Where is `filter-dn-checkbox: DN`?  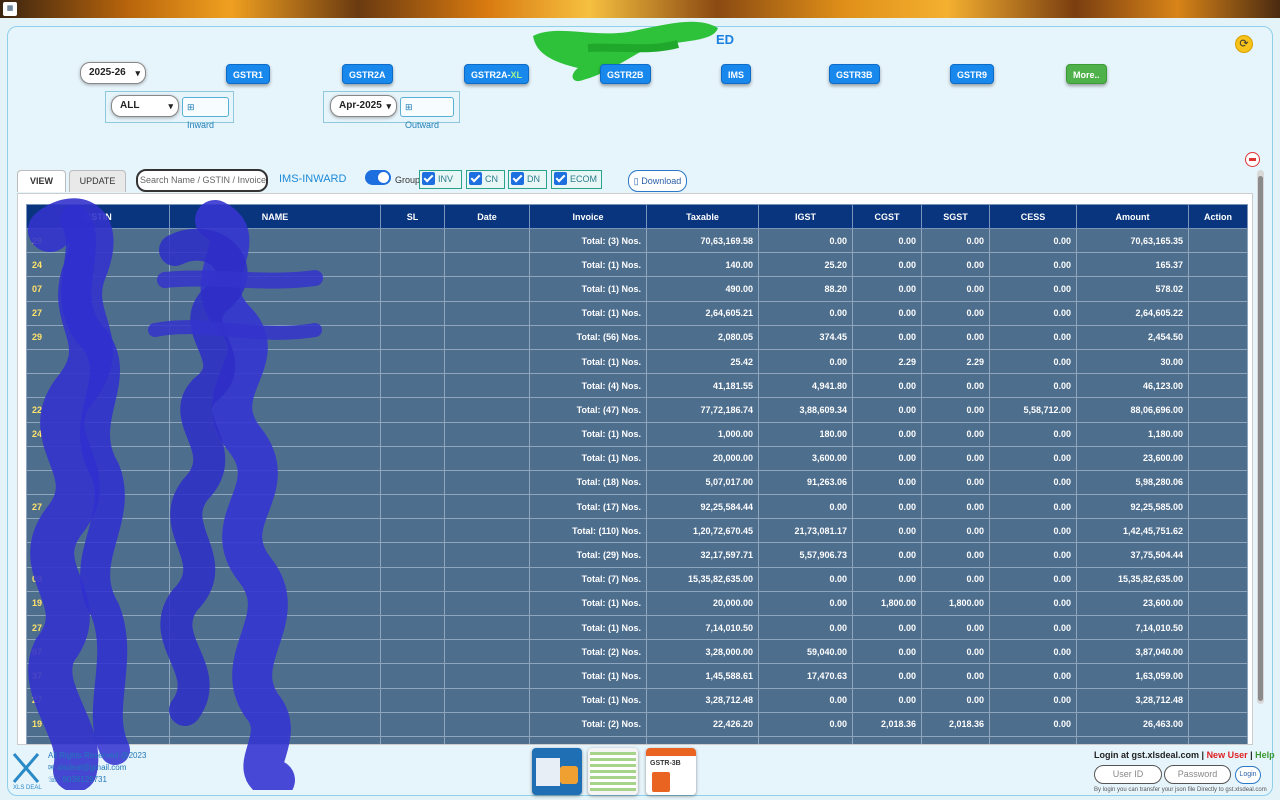
filter-dn-checkbox: DN is located at coordinates (527, 179).